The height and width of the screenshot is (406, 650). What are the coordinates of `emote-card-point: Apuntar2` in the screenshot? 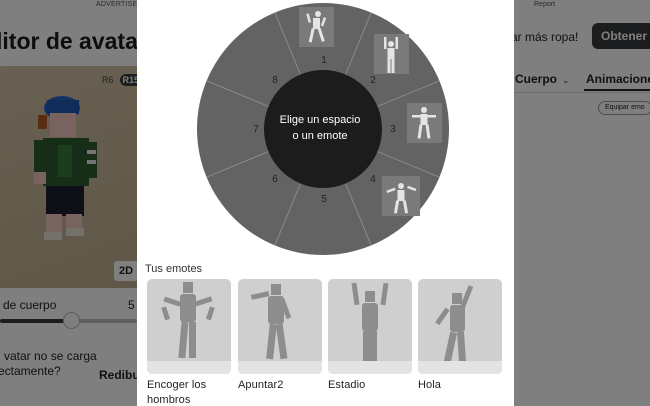 It's located at (280, 336).